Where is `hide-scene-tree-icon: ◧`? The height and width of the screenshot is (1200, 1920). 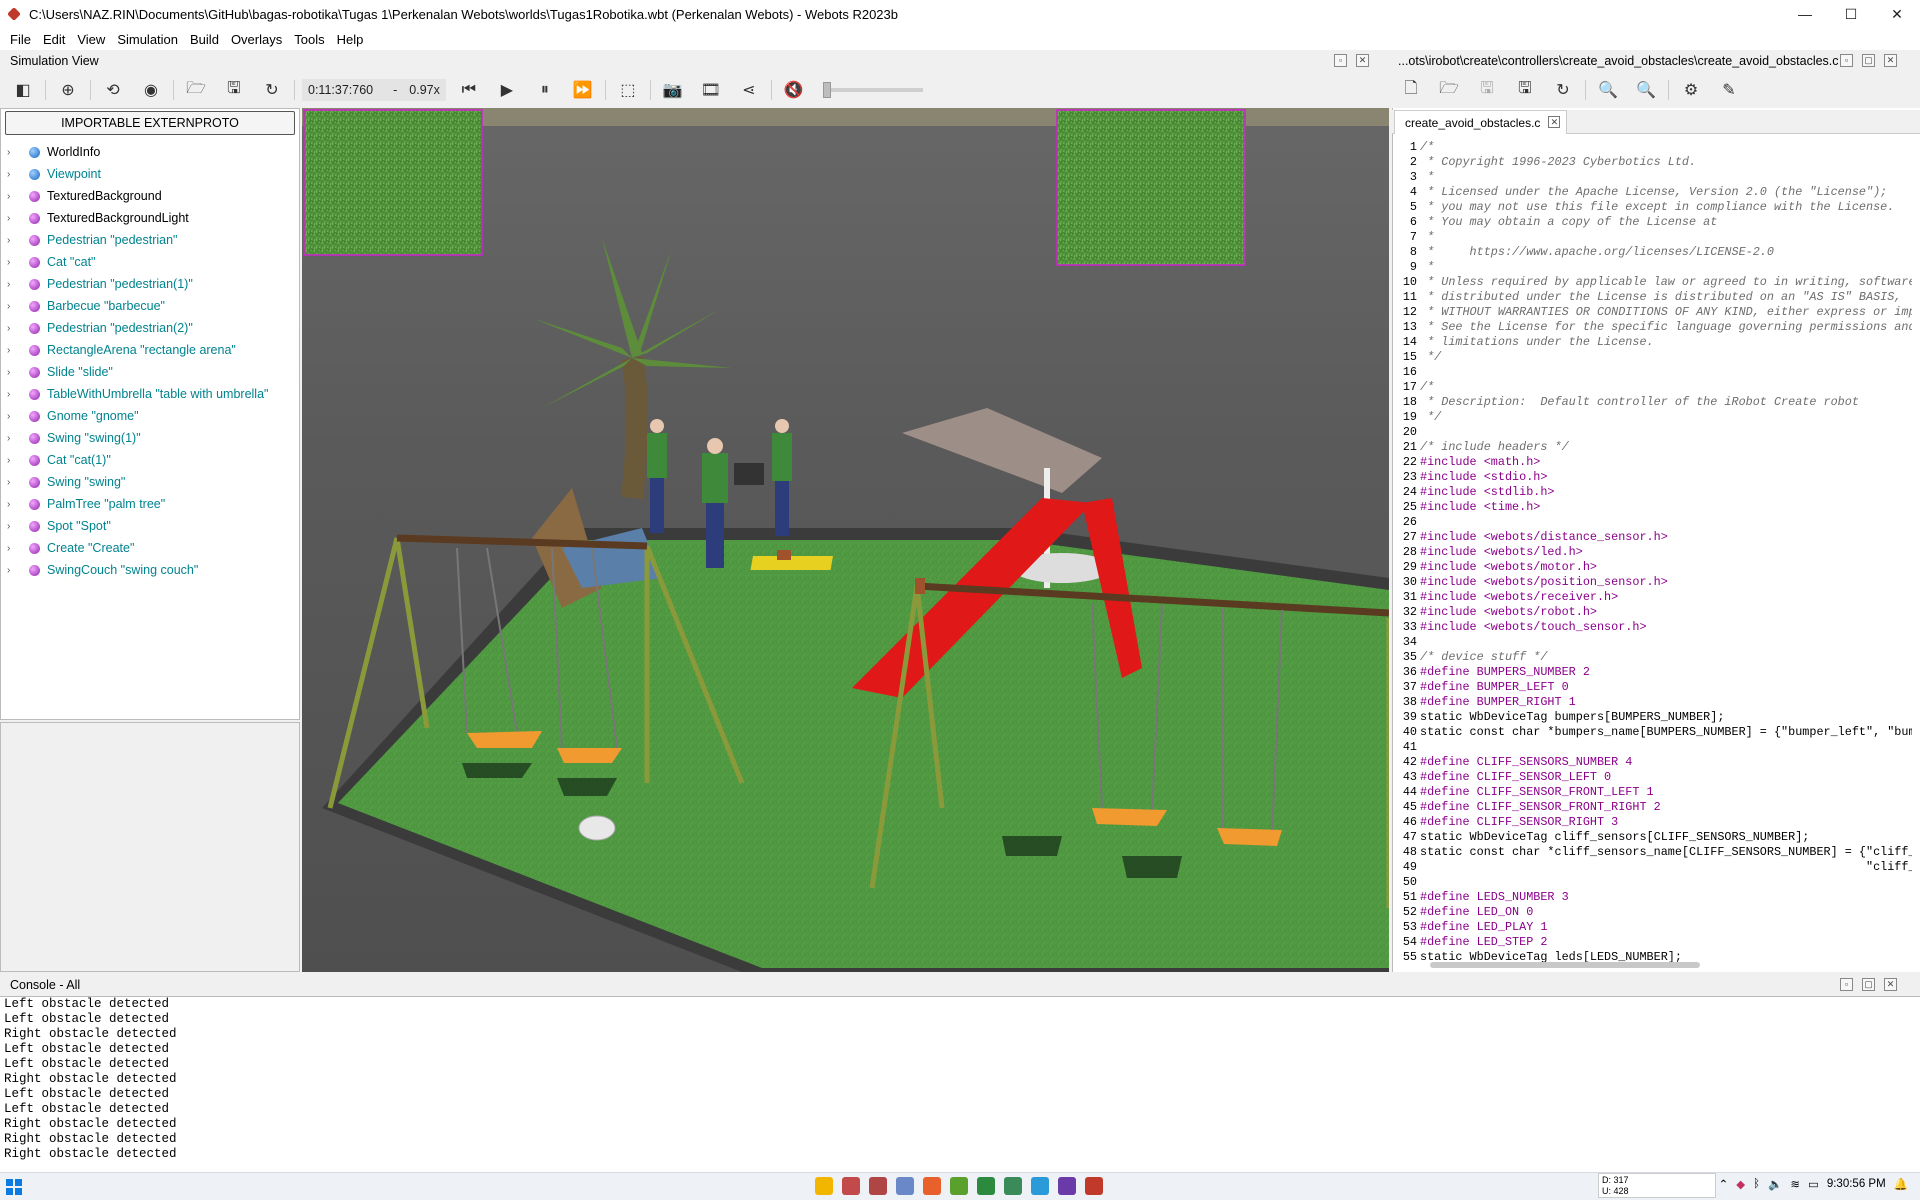
hide-scene-tree-icon: ◧ is located at coordinates (23, 90).